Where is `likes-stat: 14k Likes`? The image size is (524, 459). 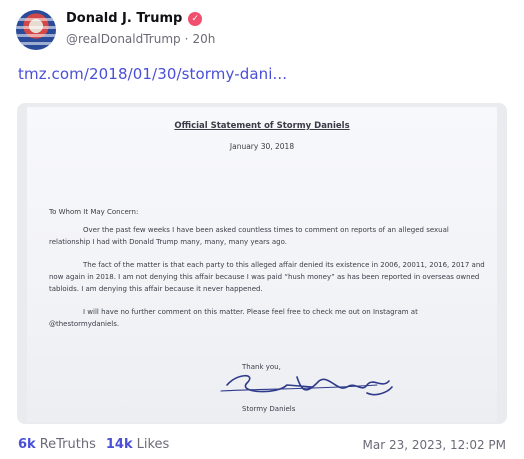 likes-stat: 14k Likes is located at coordinates (137, 444).